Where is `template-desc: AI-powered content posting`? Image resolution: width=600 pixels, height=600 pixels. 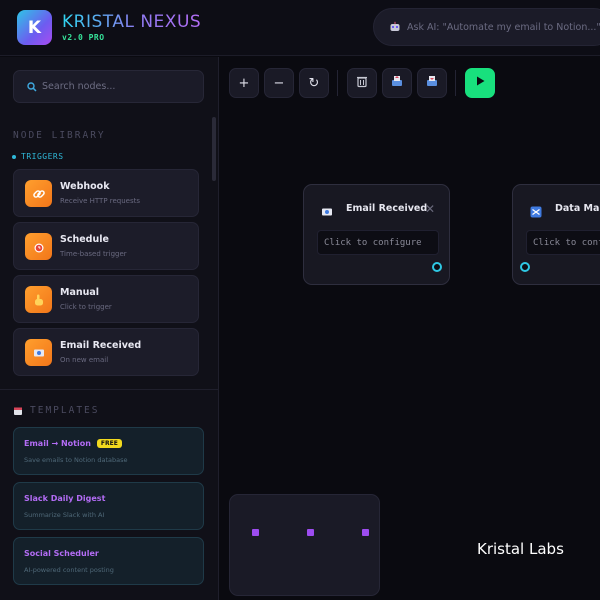 template-desc: AI-powered content posting is located at coordinates (69, 570).